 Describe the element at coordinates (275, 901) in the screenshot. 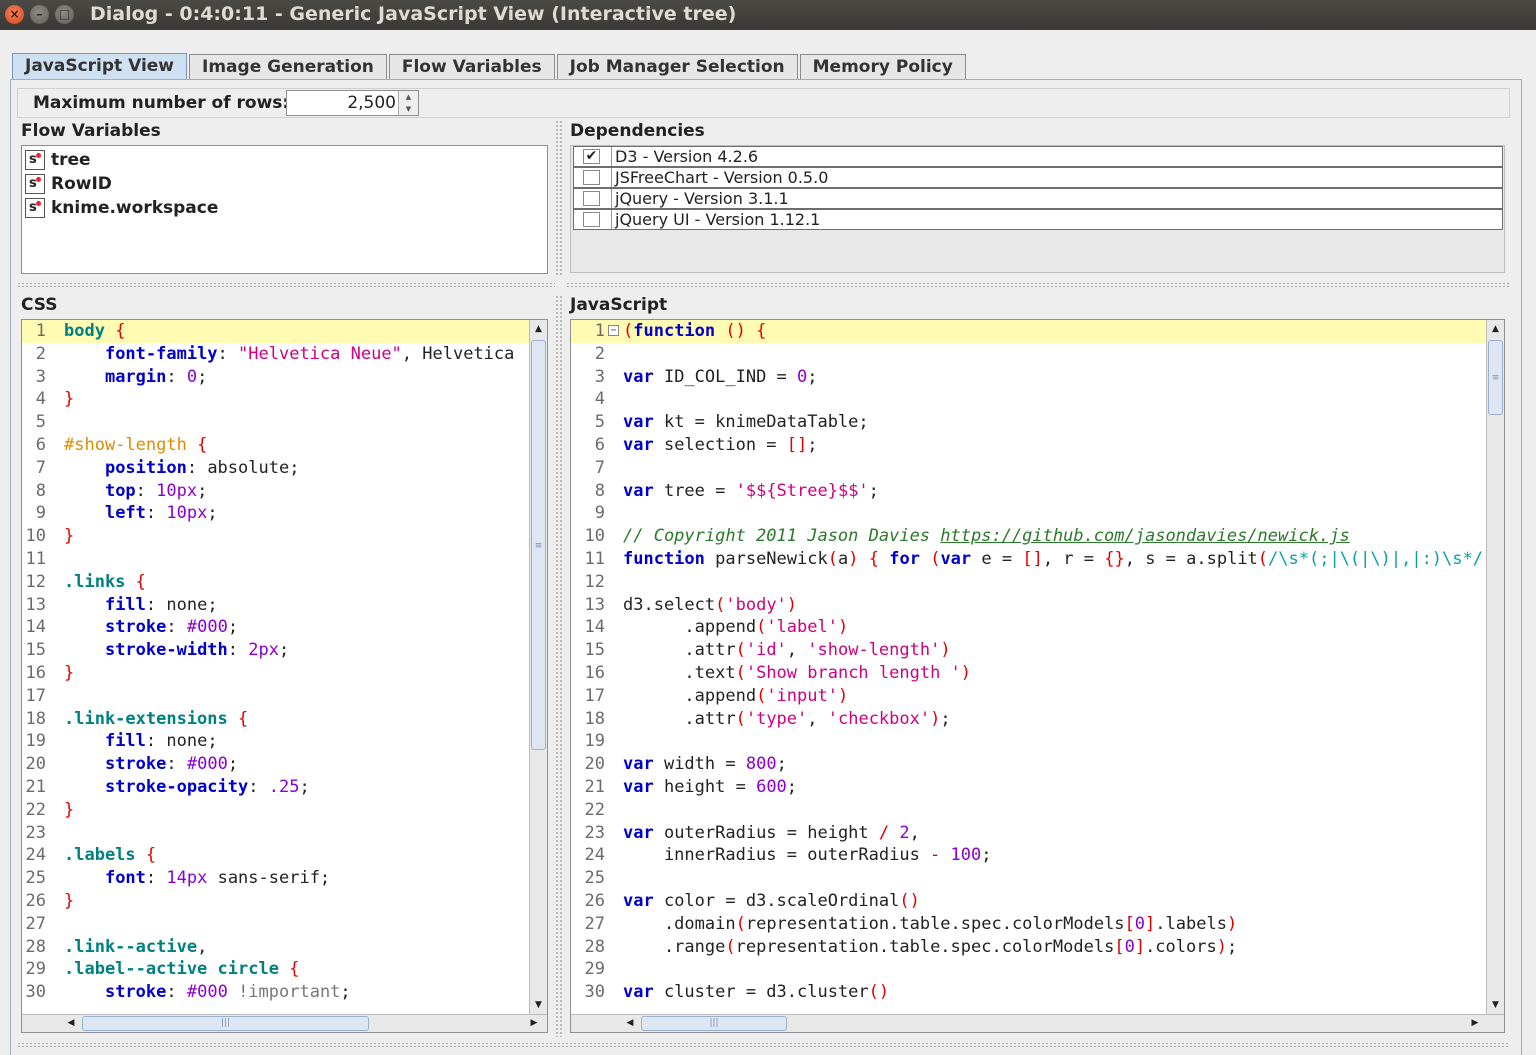

I see `code-line: 26}` at that location.